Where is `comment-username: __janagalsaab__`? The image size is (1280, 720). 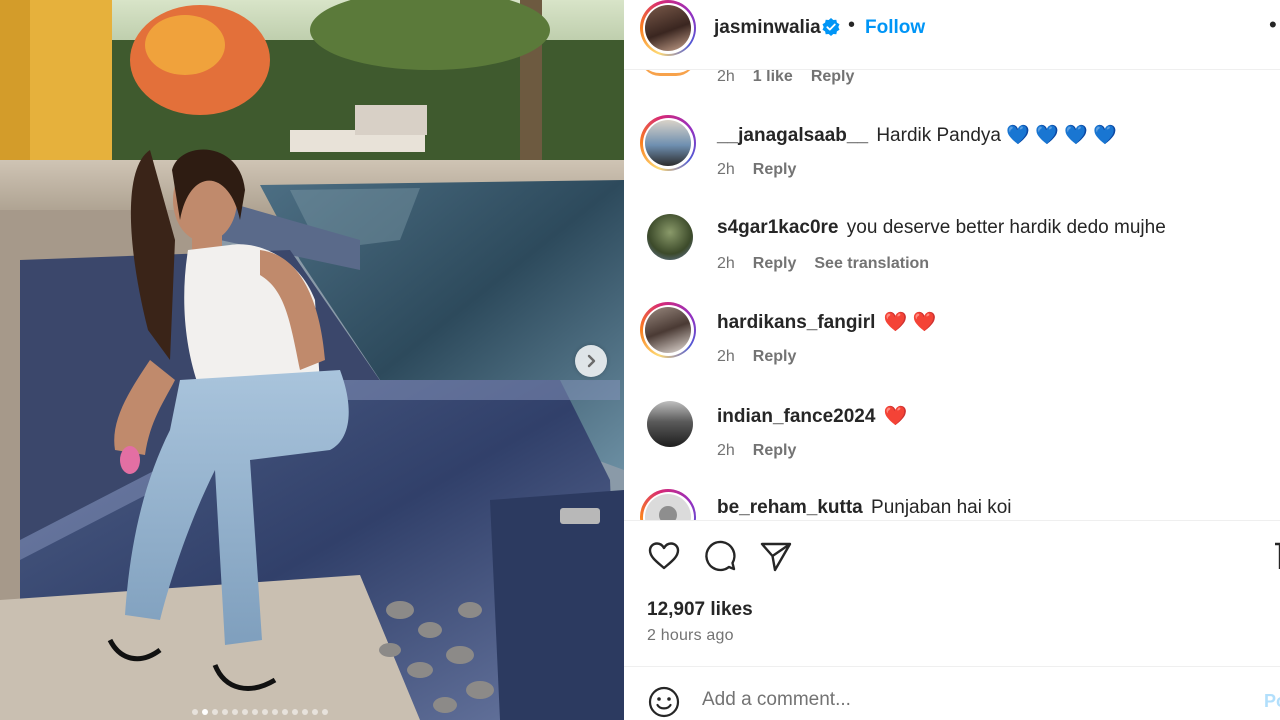 comment-username: __janagalsaab__ is located at coordinates (792, 135).